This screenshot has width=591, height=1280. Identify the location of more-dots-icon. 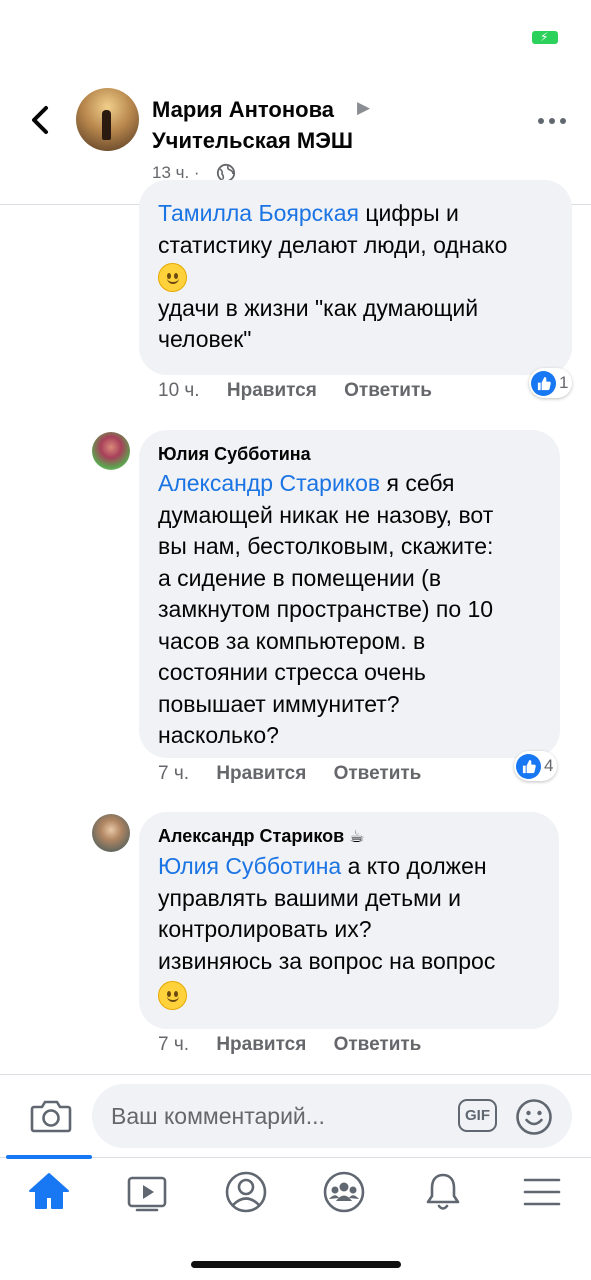
(553, 121).